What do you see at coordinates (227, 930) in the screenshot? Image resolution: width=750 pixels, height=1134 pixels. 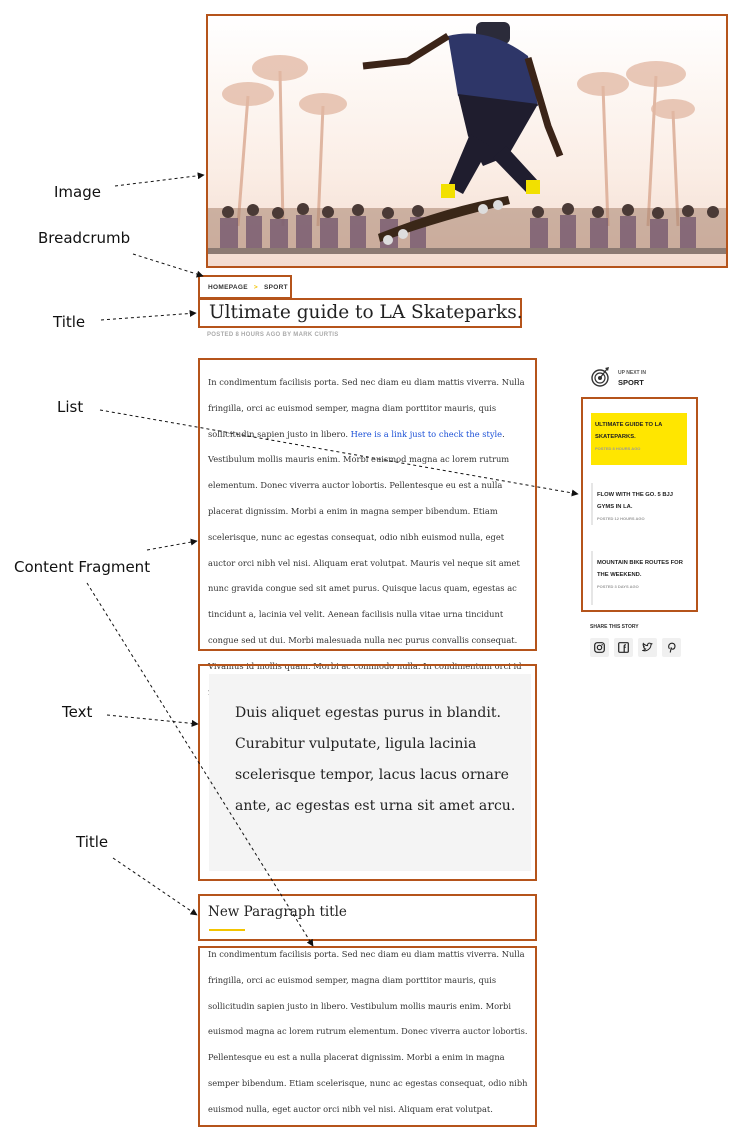 I see `title-underline` at bounding box center [227, 930].